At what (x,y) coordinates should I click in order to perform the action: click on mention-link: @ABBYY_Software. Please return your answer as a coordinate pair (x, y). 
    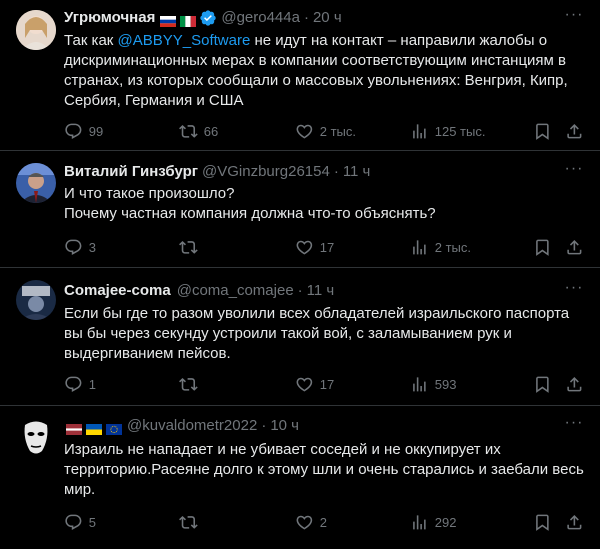
    Looking at the image, I should click on (184, 40).